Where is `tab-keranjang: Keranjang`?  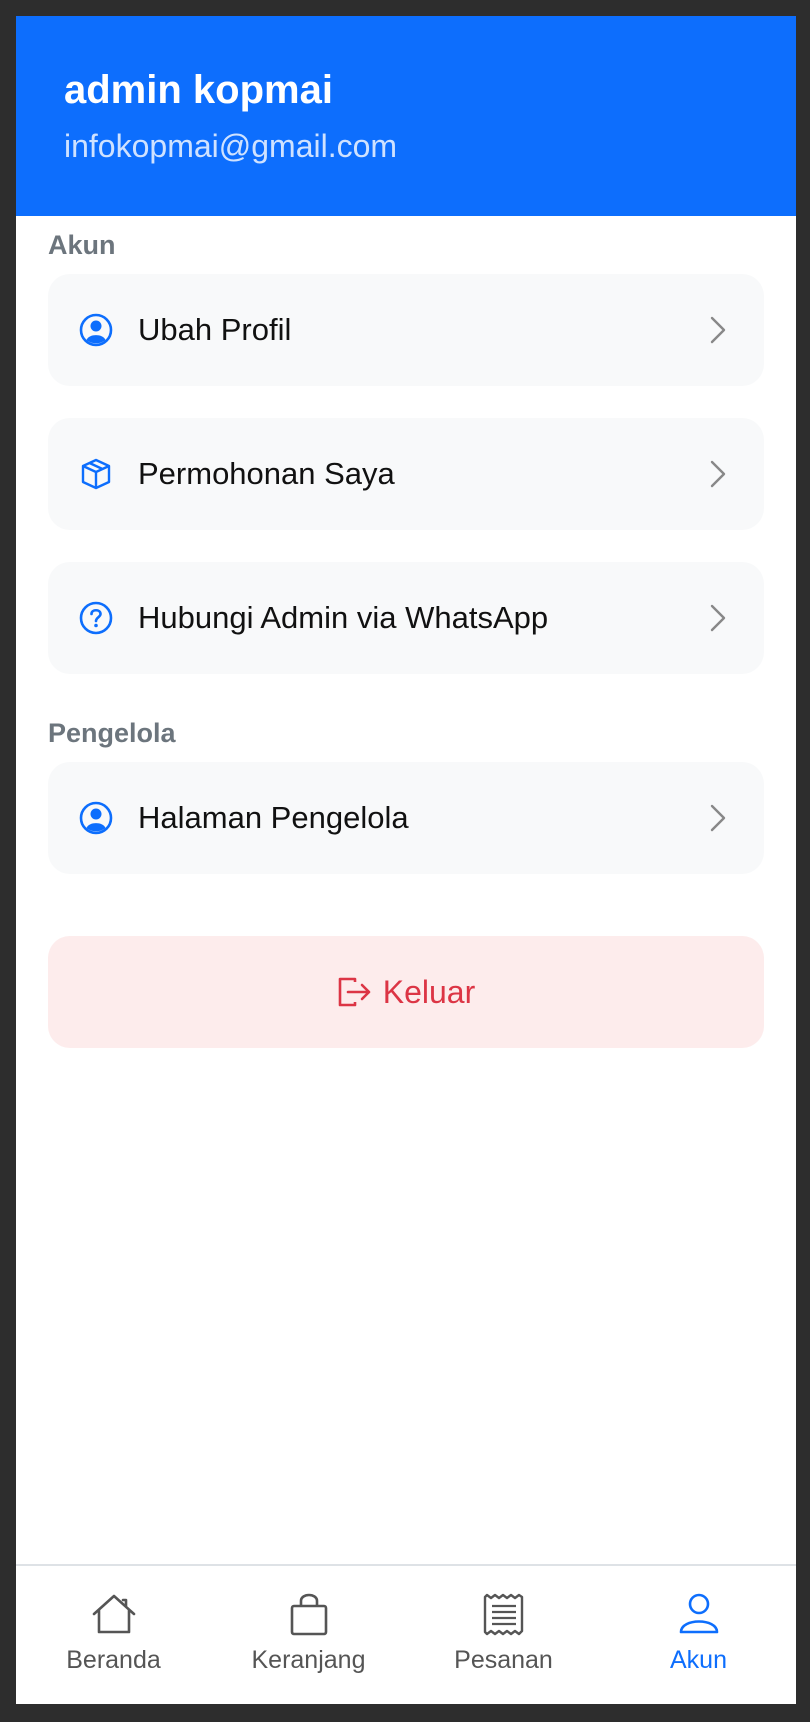
tab-keranjang: Keranjang is located at coordinates (308, 1635).